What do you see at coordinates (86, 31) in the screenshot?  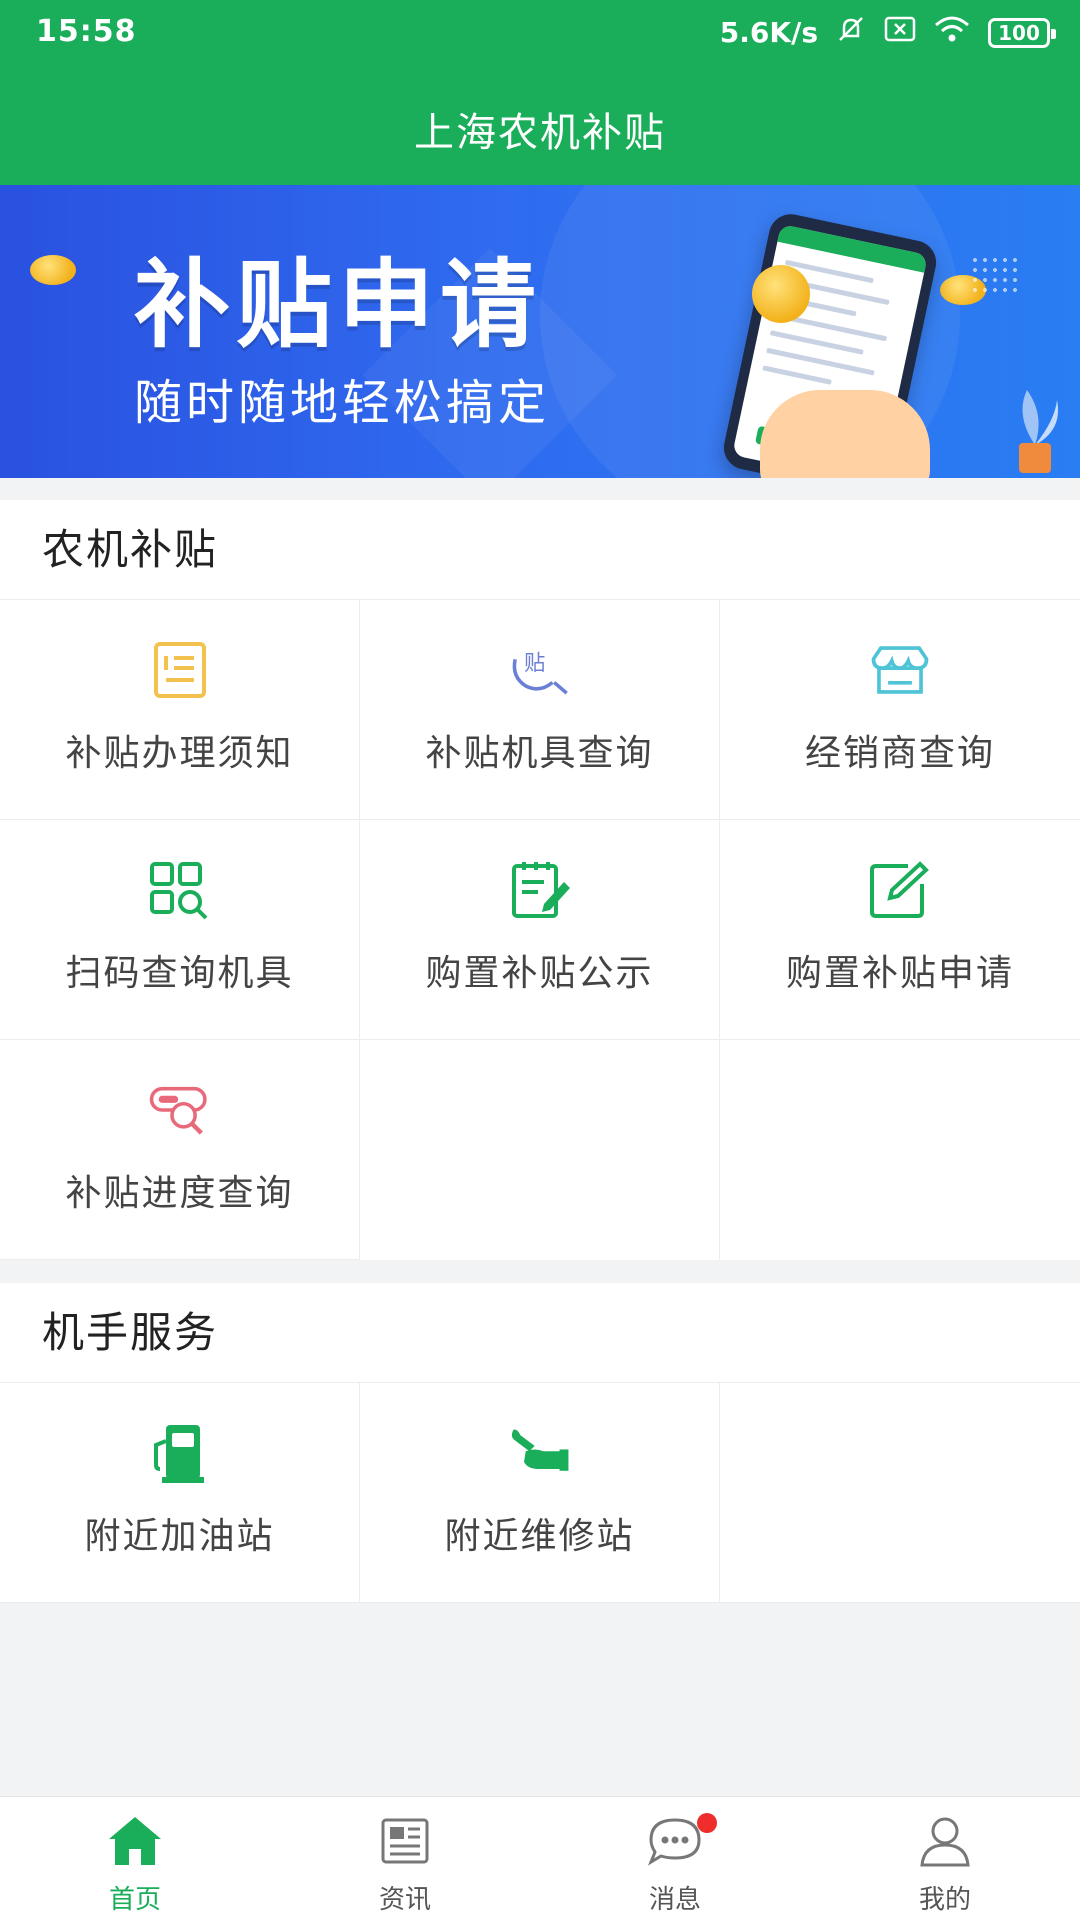 I see `status-time: 15:58` at bounding box center [86, 31].